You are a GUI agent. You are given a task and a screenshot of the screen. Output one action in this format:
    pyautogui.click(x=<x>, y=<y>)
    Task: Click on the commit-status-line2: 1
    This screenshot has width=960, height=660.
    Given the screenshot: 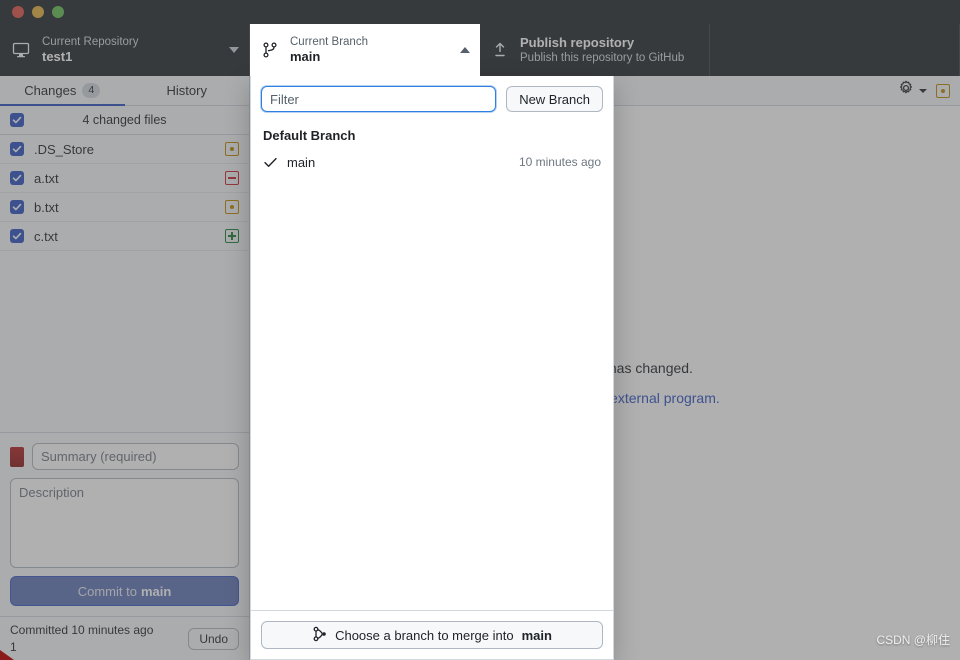 What is the action you would take?
    pyautogui.click(x=13, y=646)
    